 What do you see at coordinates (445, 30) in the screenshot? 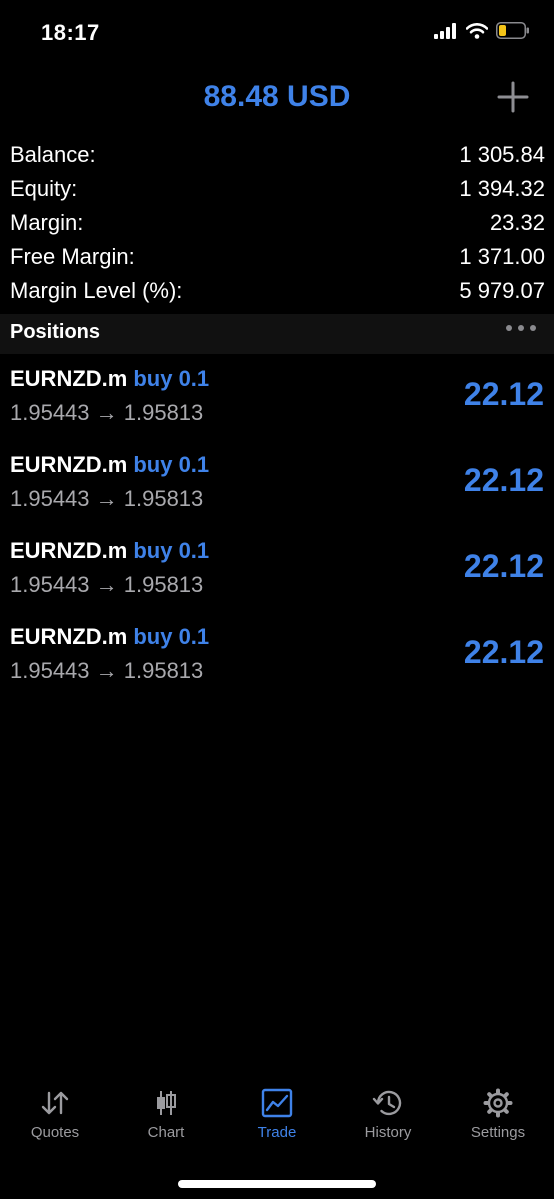
I see `signal-icon` at bounding box center [445, 30].